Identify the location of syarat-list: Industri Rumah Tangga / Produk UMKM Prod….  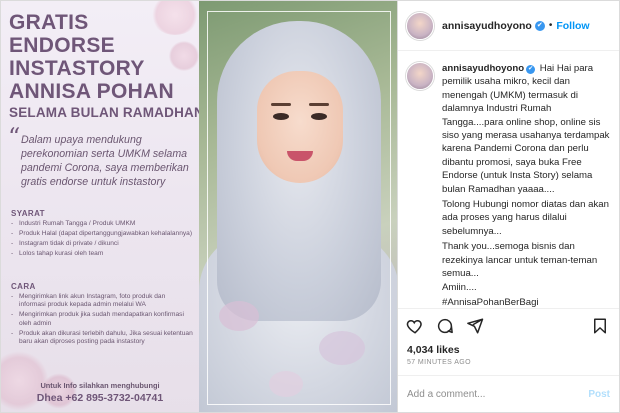
(102, 240).